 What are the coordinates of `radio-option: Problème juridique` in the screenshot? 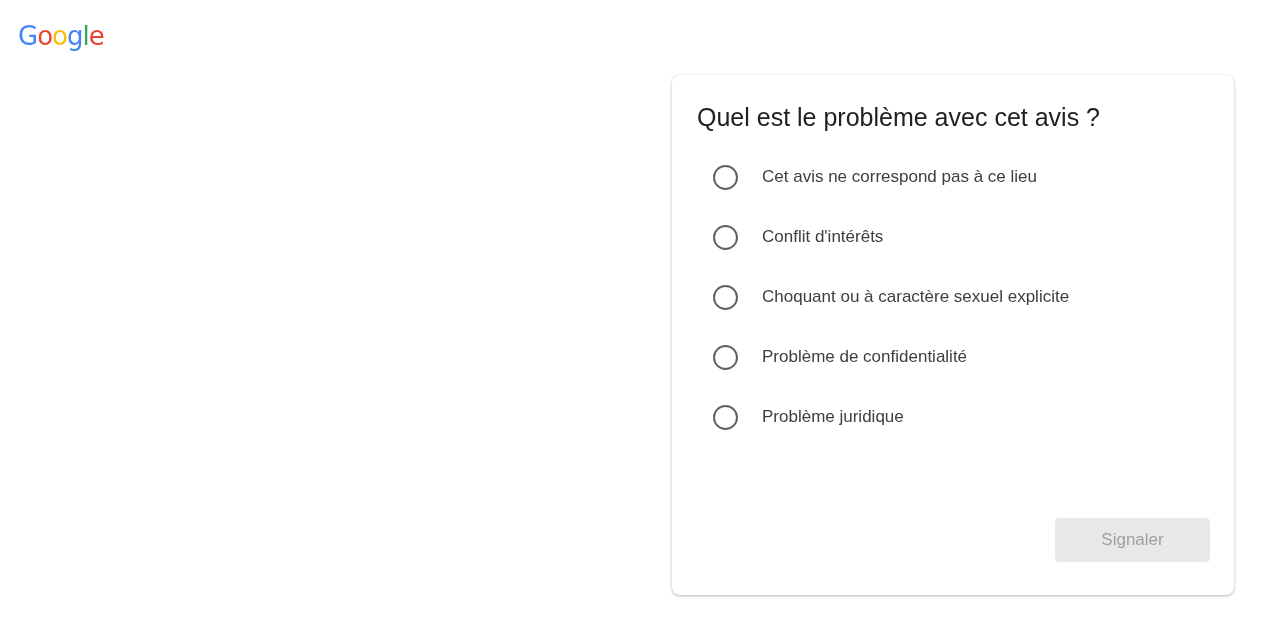 It's located at (800, 417).